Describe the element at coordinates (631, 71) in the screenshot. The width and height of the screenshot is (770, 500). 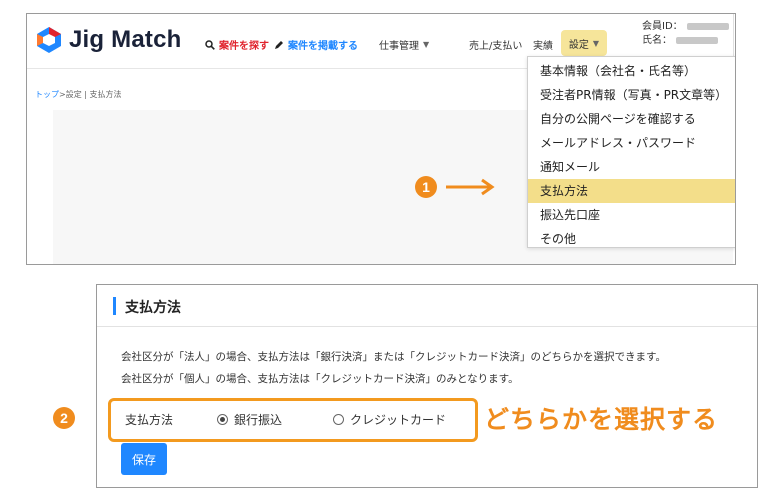
I see `menu-item-basic-info: 基本情報（会社名・氏名等）` at that location.